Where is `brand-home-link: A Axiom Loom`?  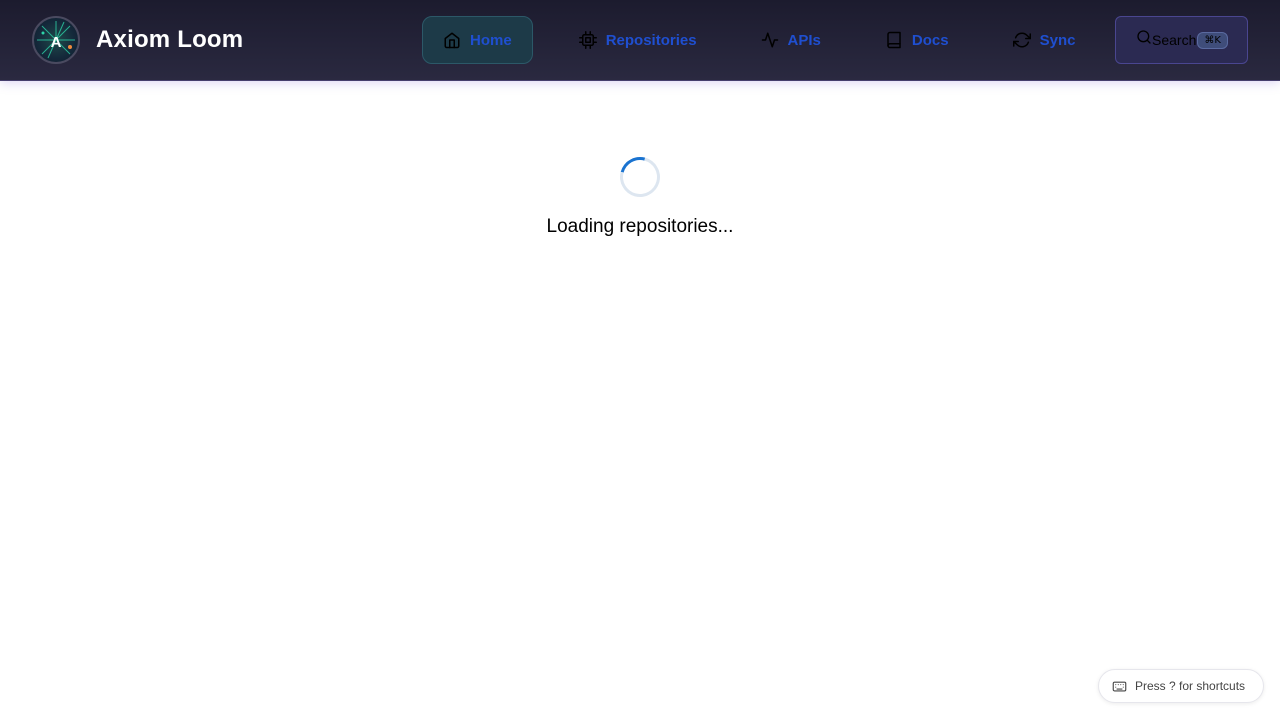
brand-home-link: A Axiom Loom is located at coordinates (137, 40).